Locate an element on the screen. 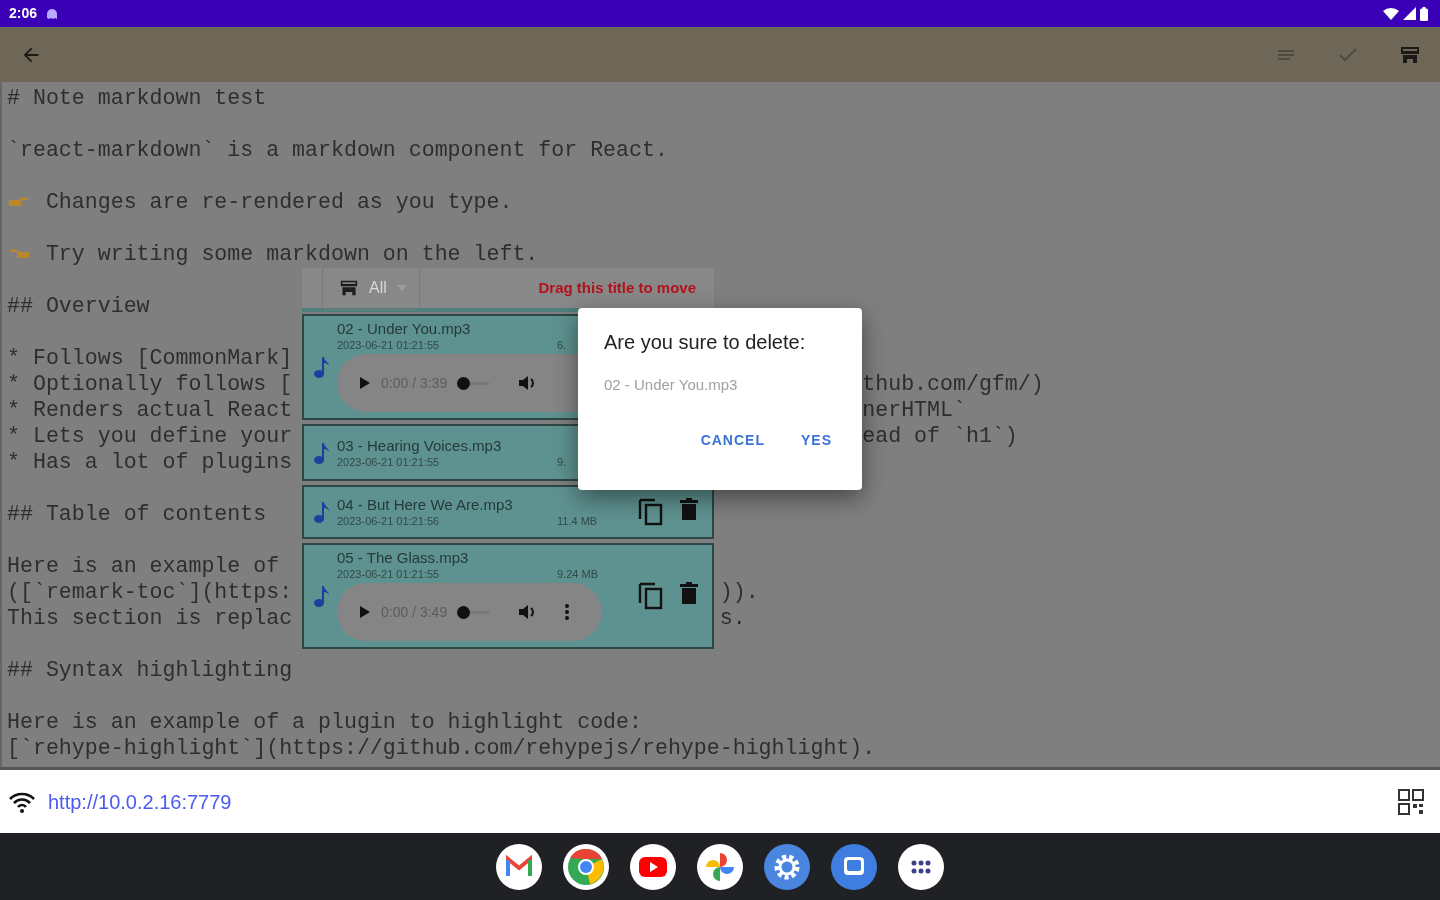 The image size is (1440, 900). panel-header: All Drag this title to move is located at coordinates (508, 290).